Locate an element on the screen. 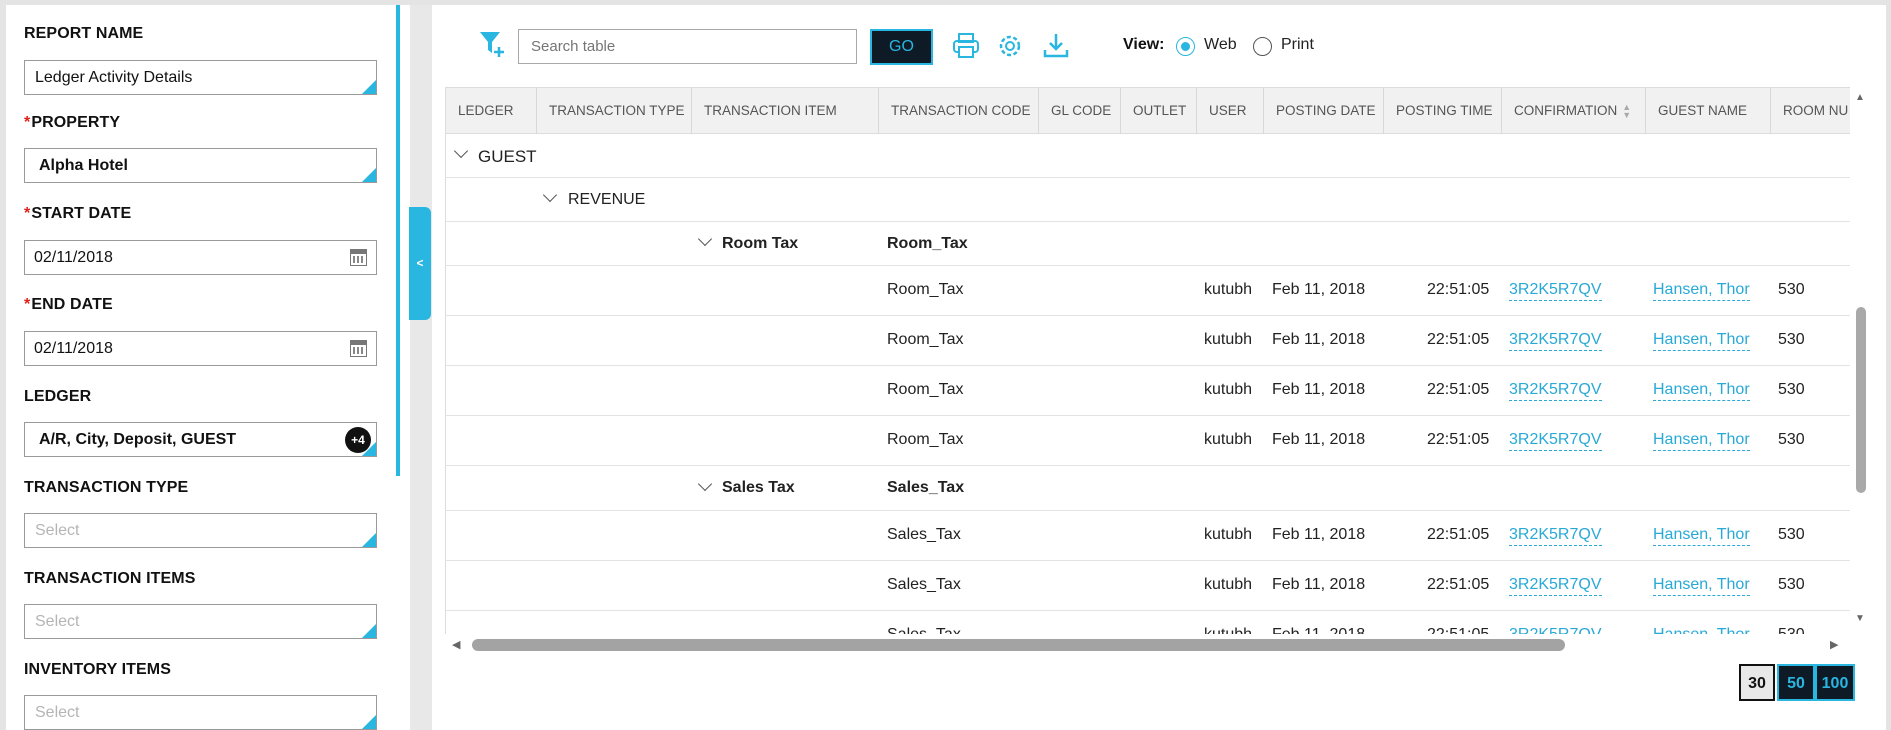  panel-divider is located at coordinates (421, 367).